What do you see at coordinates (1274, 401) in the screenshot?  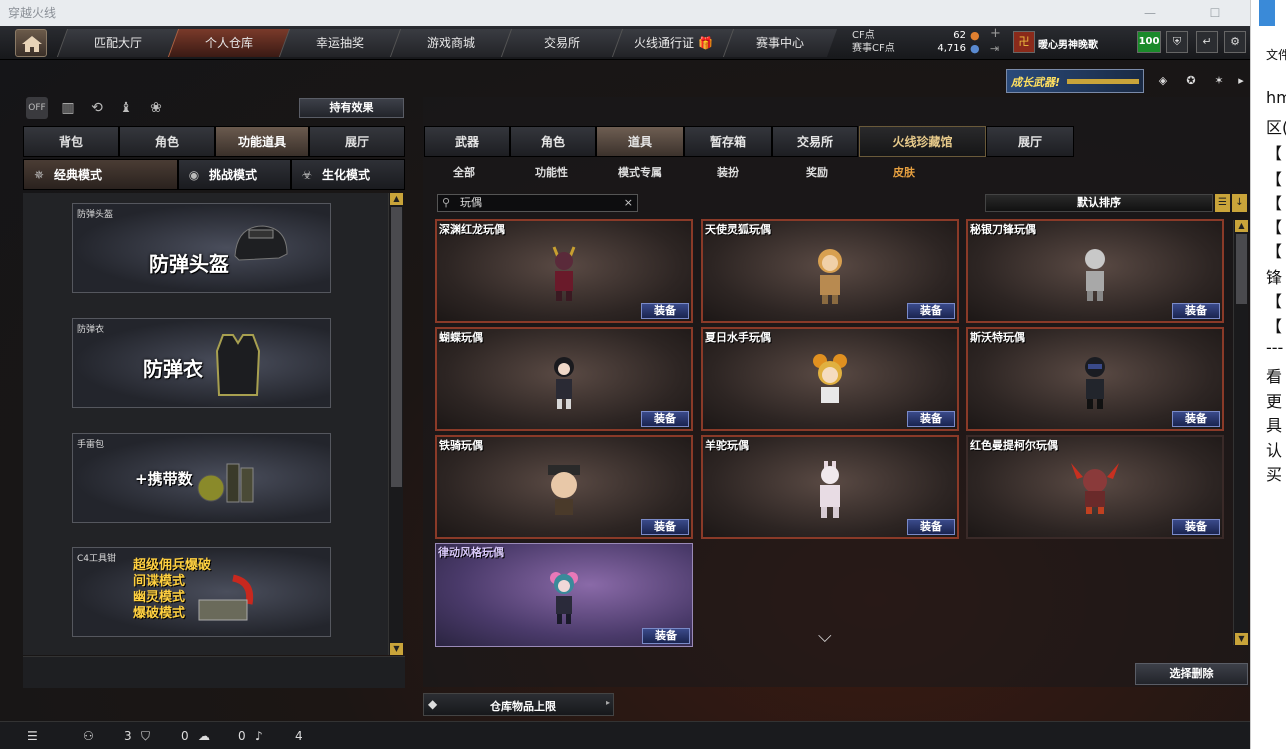 I see `notepad-line: 更` at bounding box center [1274, 401].